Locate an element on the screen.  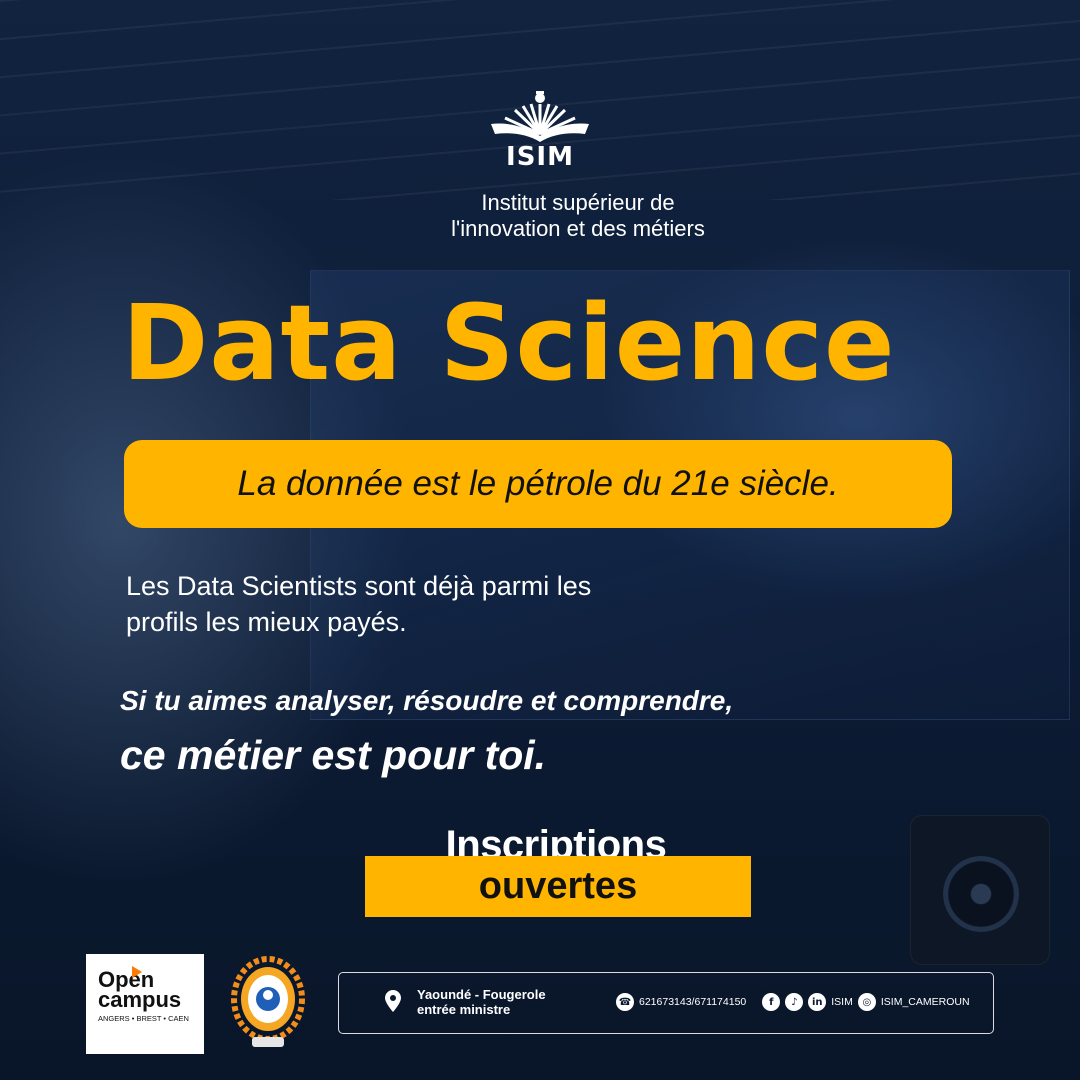
registration-label-bottom: ouvertes is located at coordinates (558, 886).